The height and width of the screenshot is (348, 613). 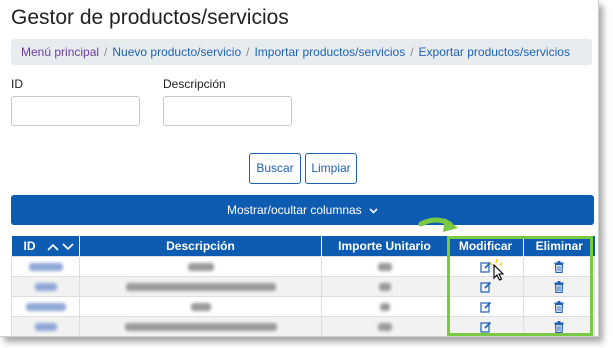 I want to click on columns-toggle-button: Mostrar/ocultar columnas, so click(x=302, y=210).